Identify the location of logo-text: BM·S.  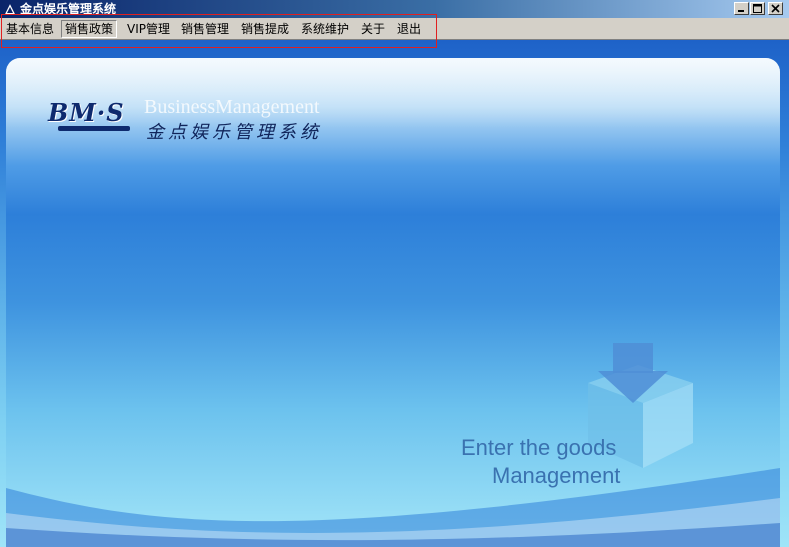
(86, 112).